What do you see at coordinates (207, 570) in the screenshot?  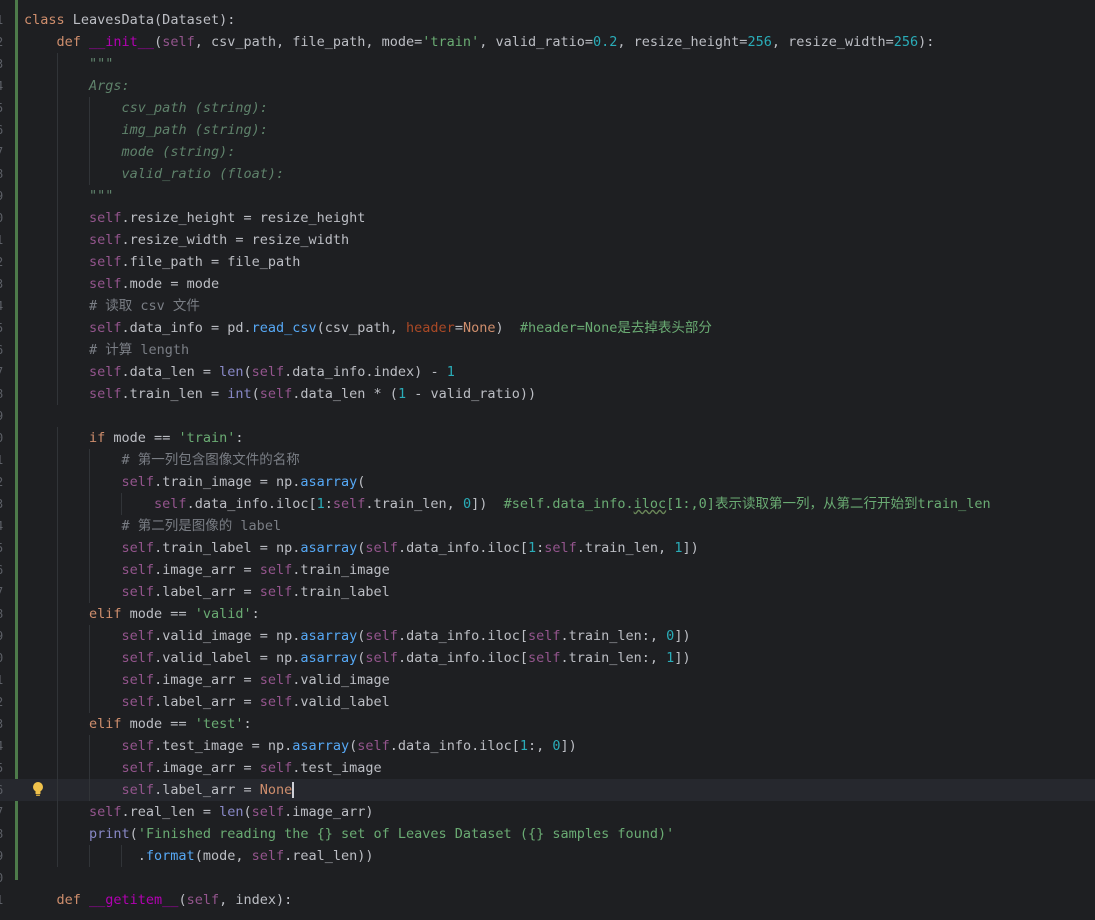 I see `code-text: self.image_arr = self.train_image` at bounding box center [207, 570].